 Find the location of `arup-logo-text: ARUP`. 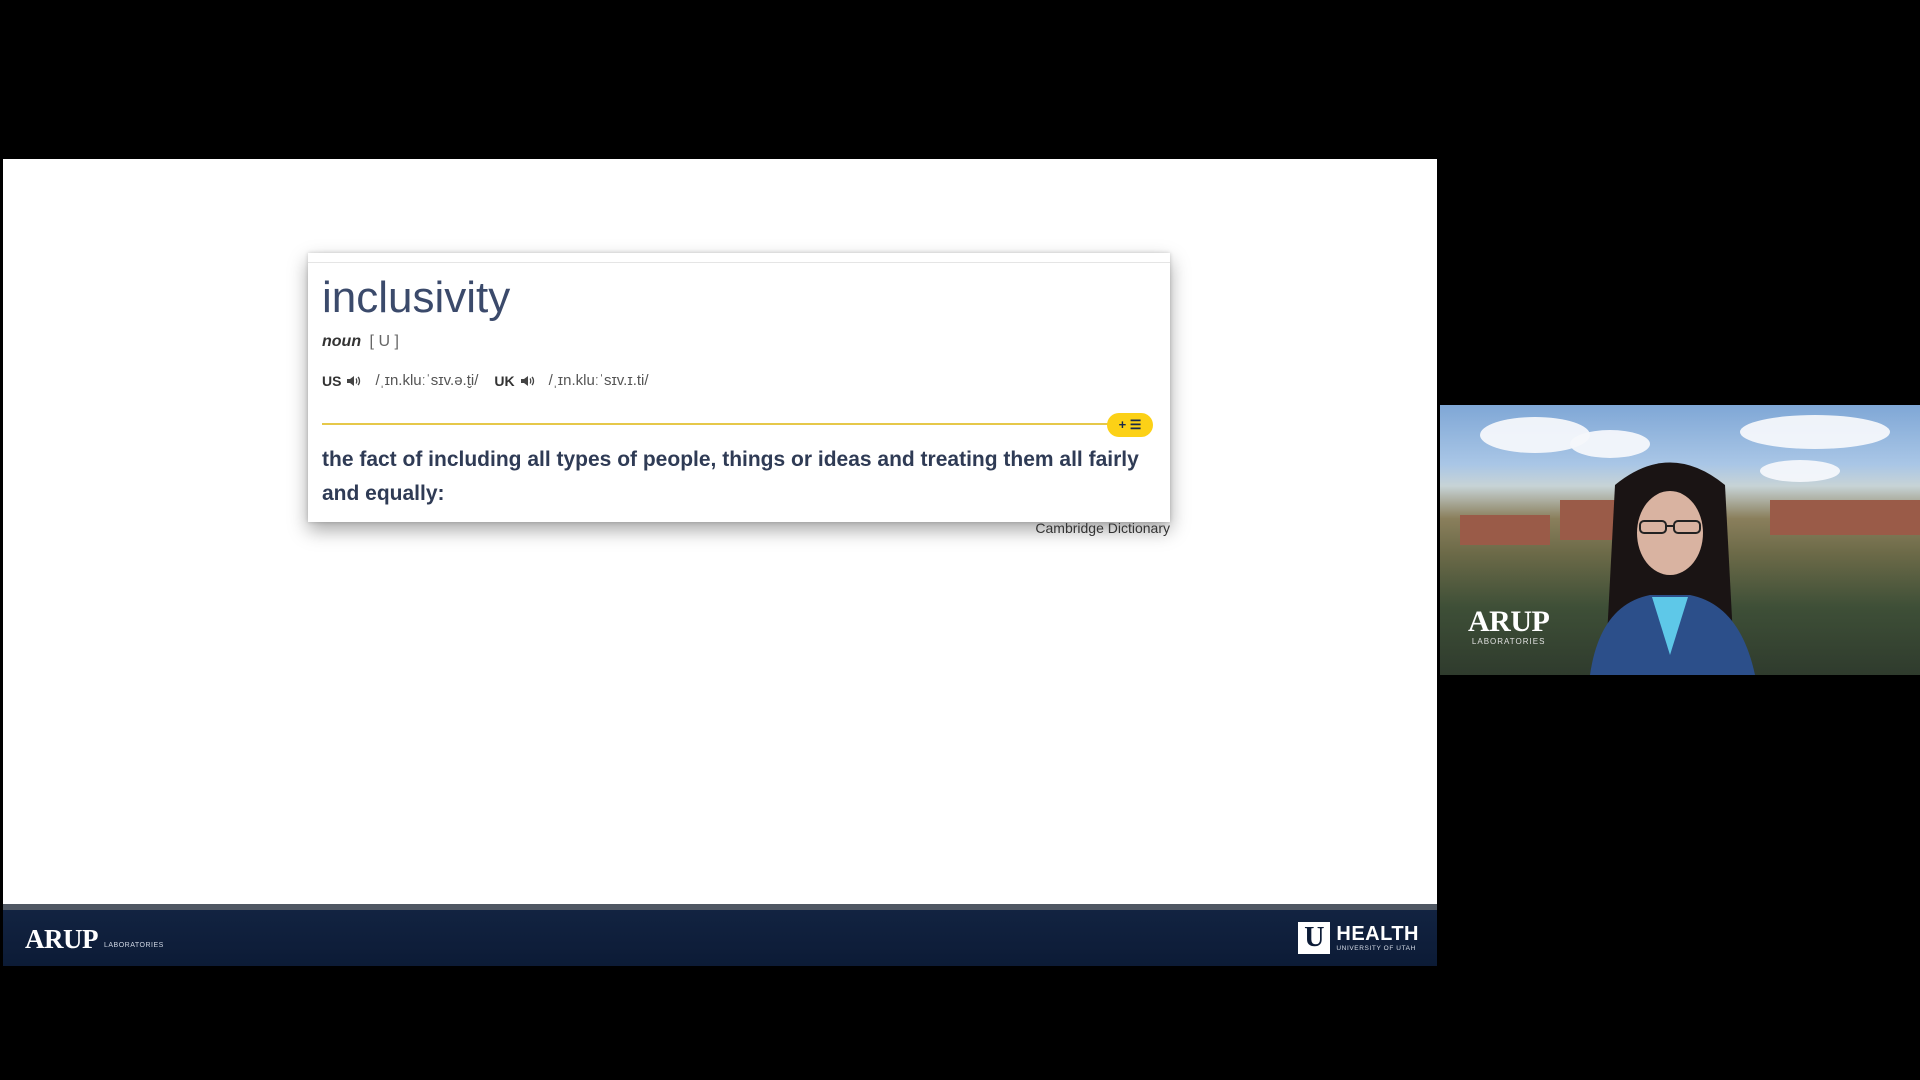

arup-logo-text: ARUP is located at coordinates (62, 939).